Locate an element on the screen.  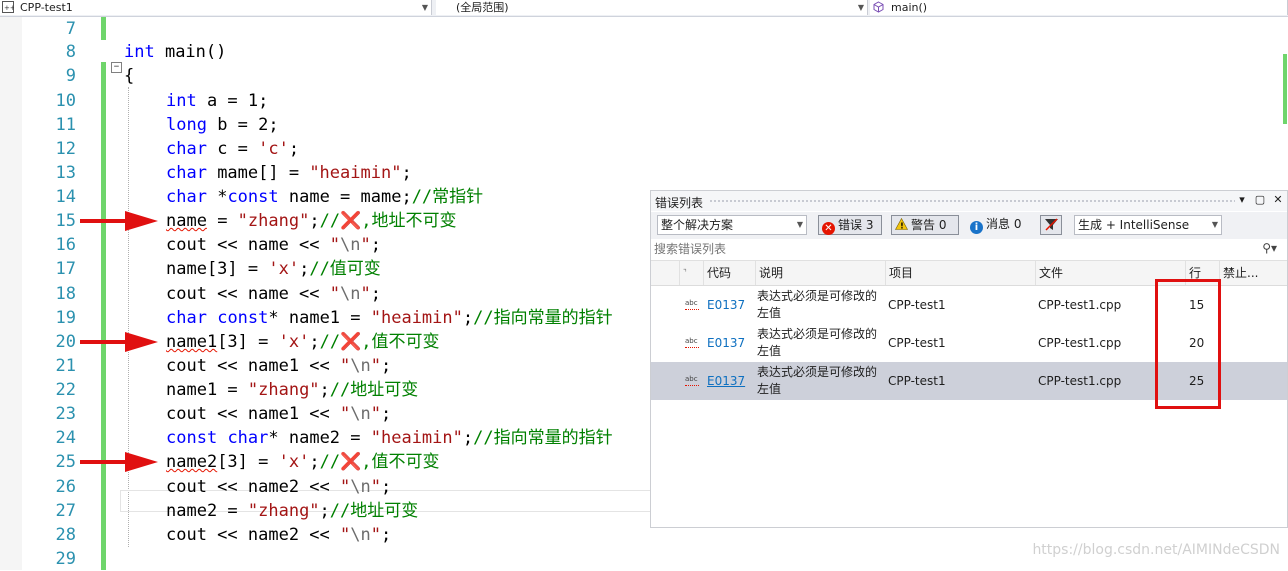
line-number: 16 is located at coordinates (65, 245).